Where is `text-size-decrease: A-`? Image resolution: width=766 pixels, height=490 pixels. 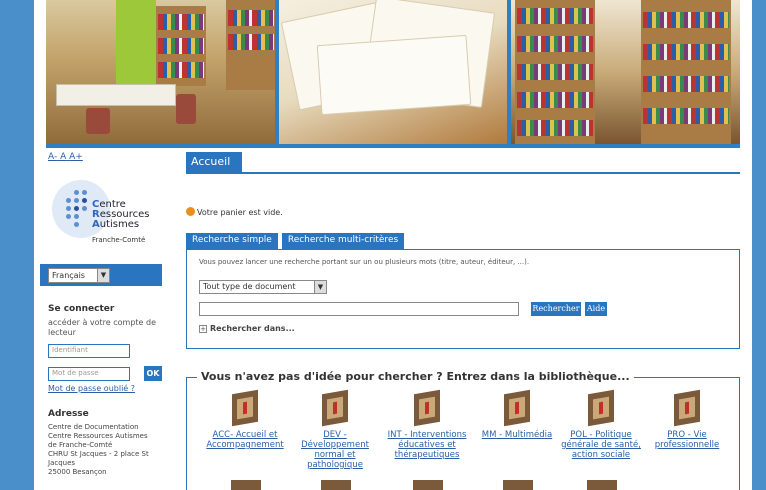
text-size-decrease: A- is located at coordinates (52, 157).